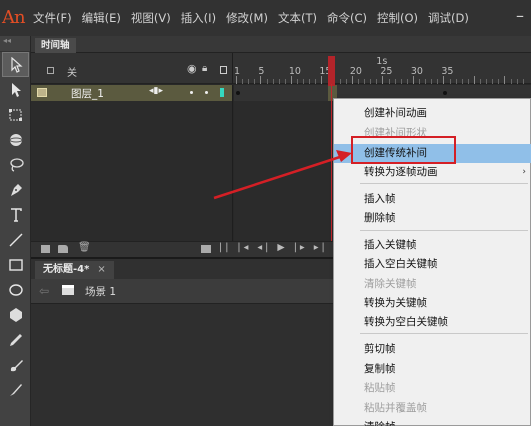 The image size is (531, 426). I want to click on brush-icon, so click(16, 365).